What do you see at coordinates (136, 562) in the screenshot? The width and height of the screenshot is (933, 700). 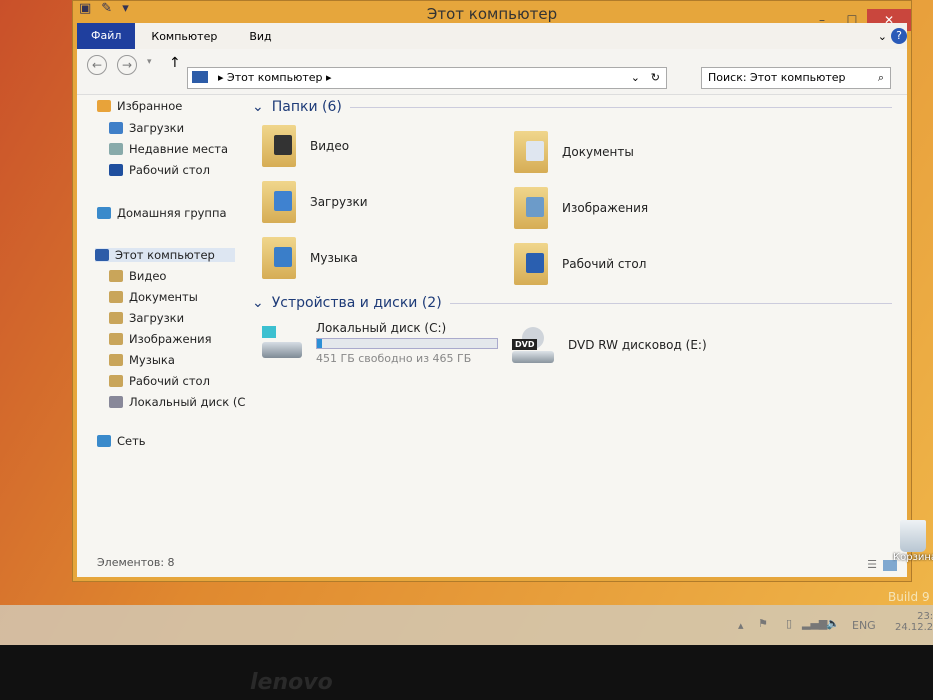 I see `status-item-count: Элементов: 8` at bounding box center [136, 562].